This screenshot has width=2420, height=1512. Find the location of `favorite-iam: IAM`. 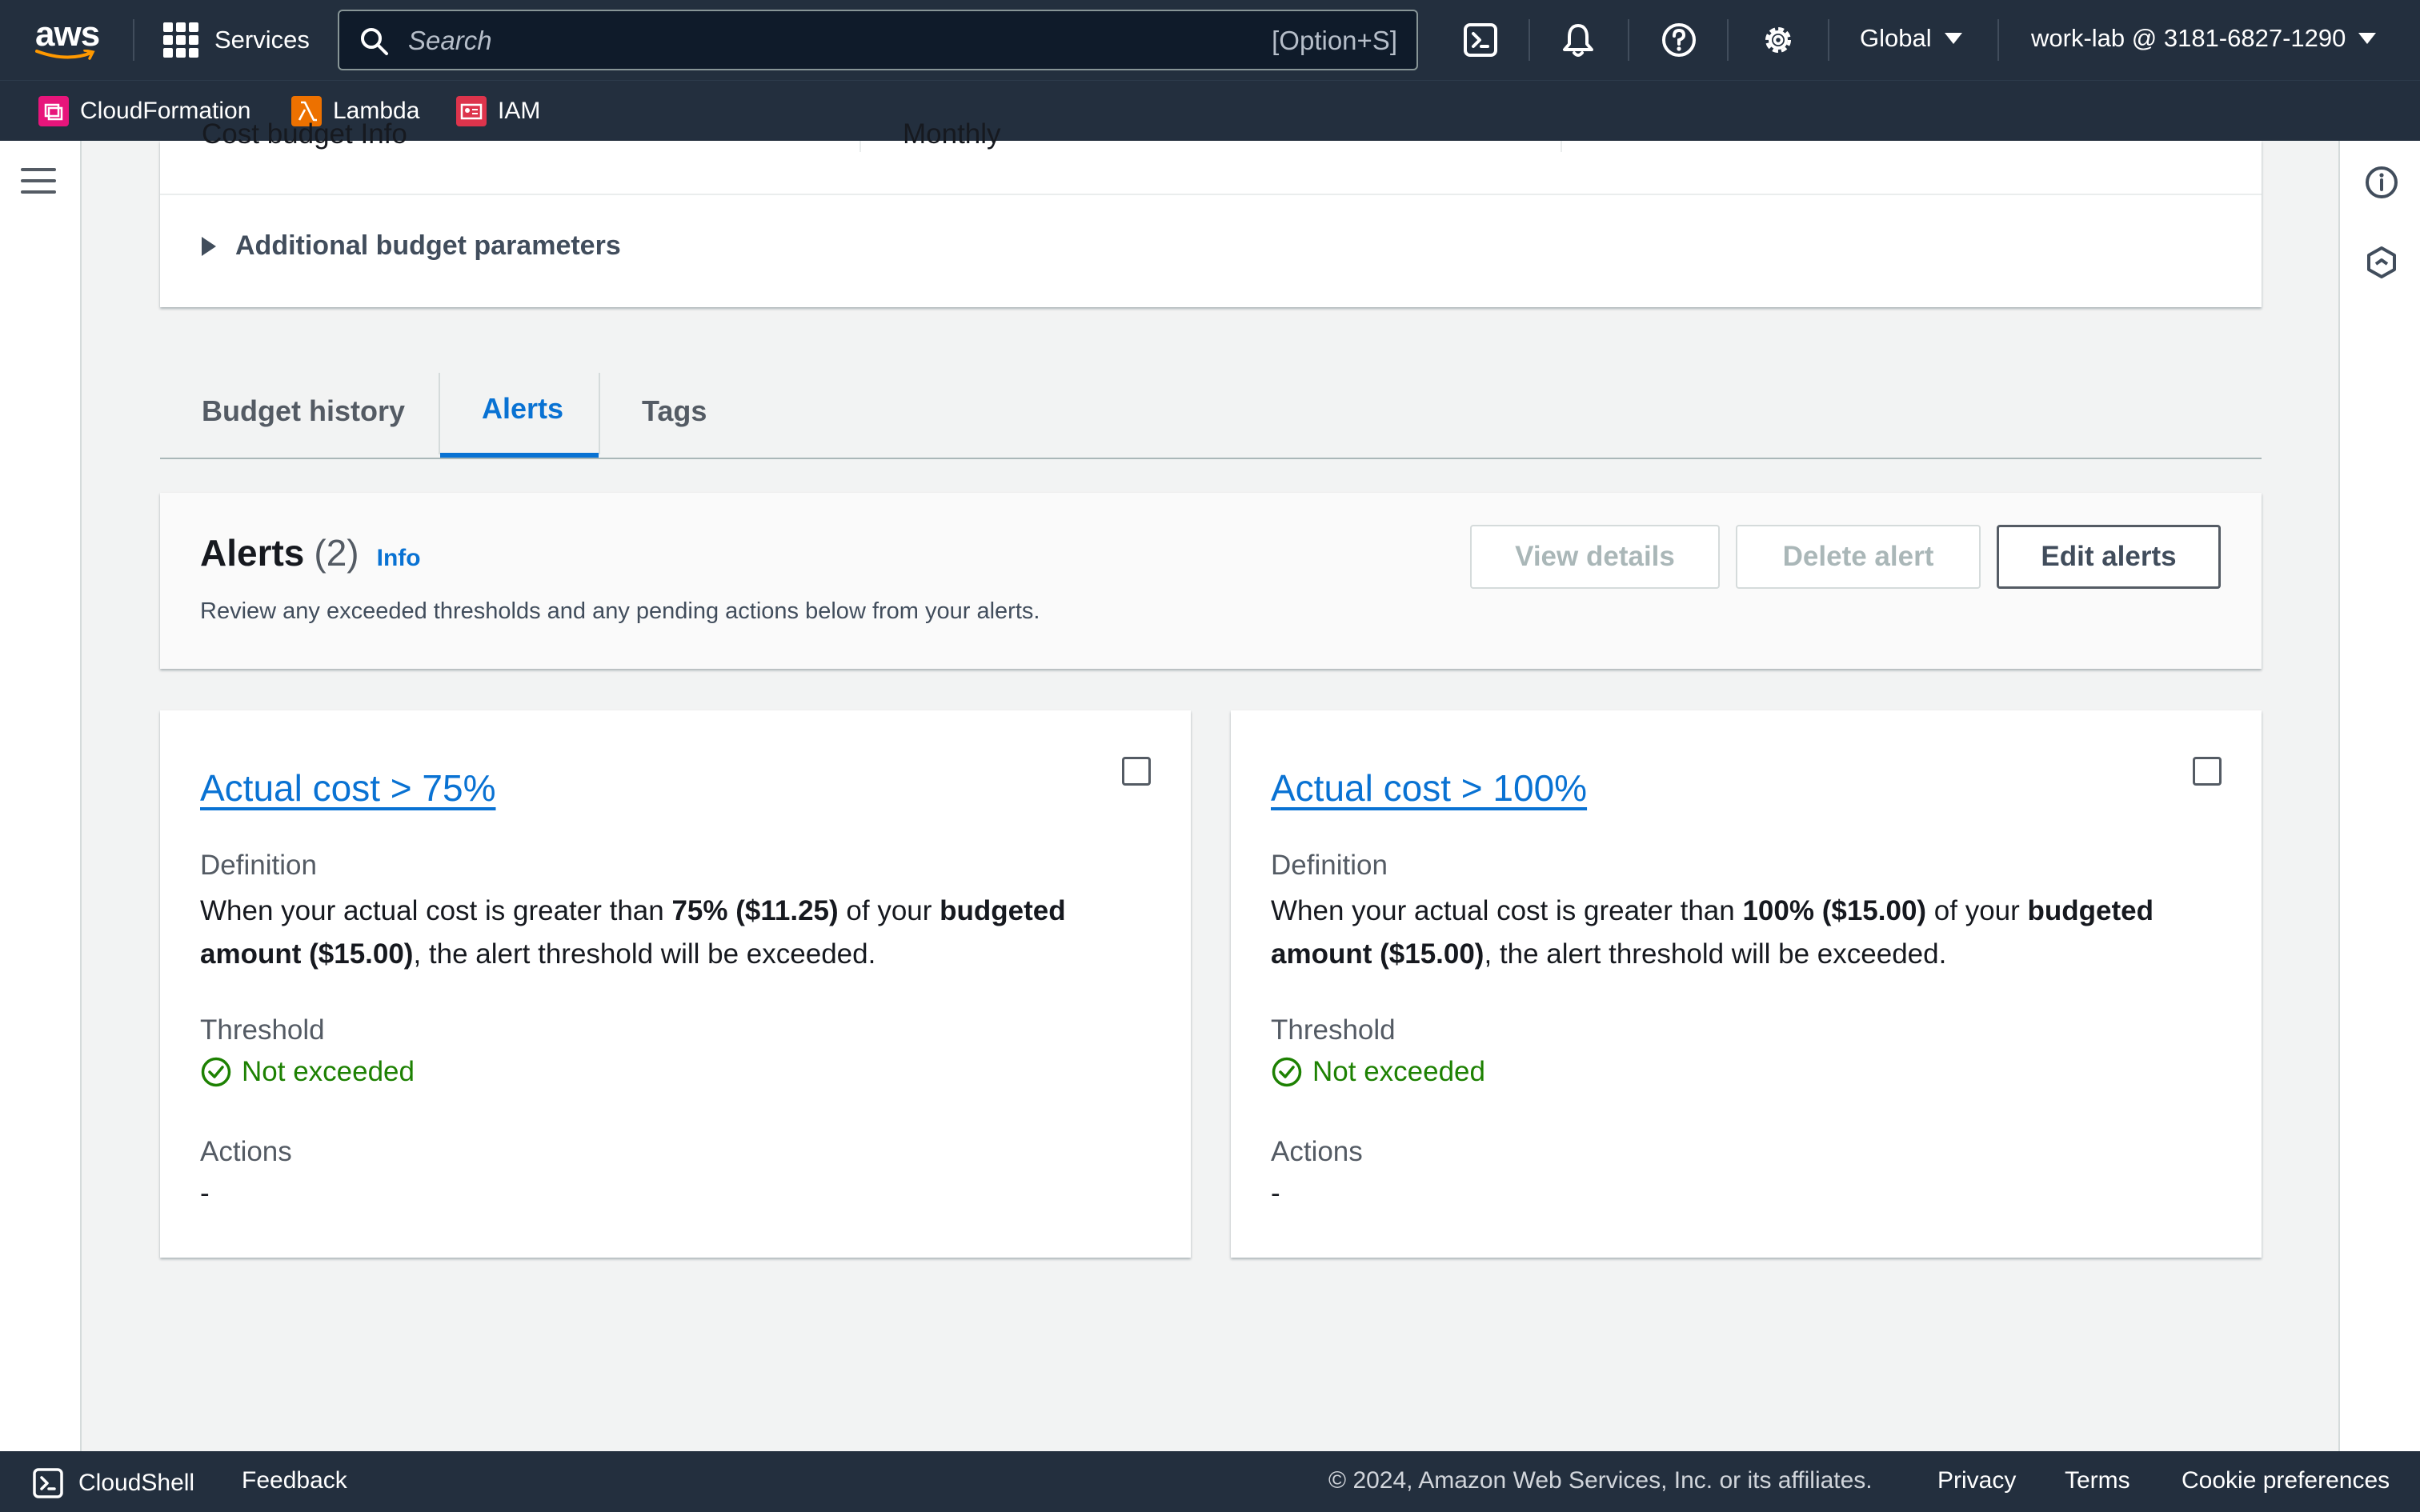

favorite-iam: IAM is located at coordinates (498, 111).